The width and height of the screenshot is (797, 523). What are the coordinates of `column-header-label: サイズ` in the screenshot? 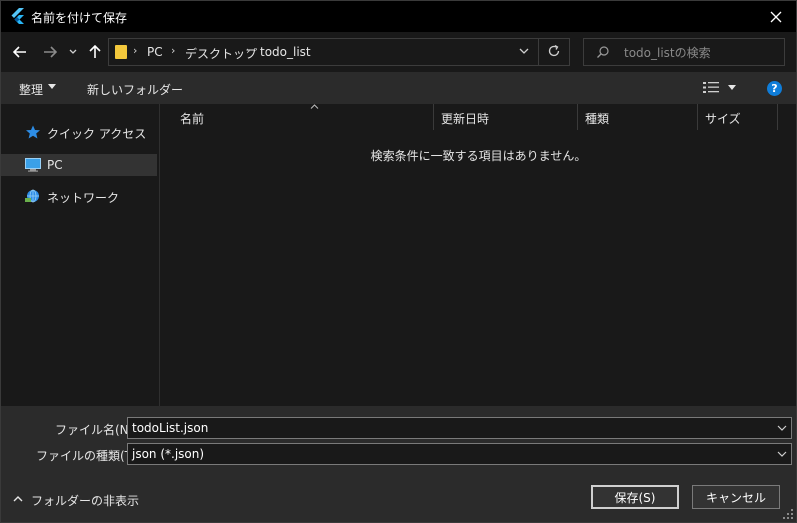 It's located at (723, 119).